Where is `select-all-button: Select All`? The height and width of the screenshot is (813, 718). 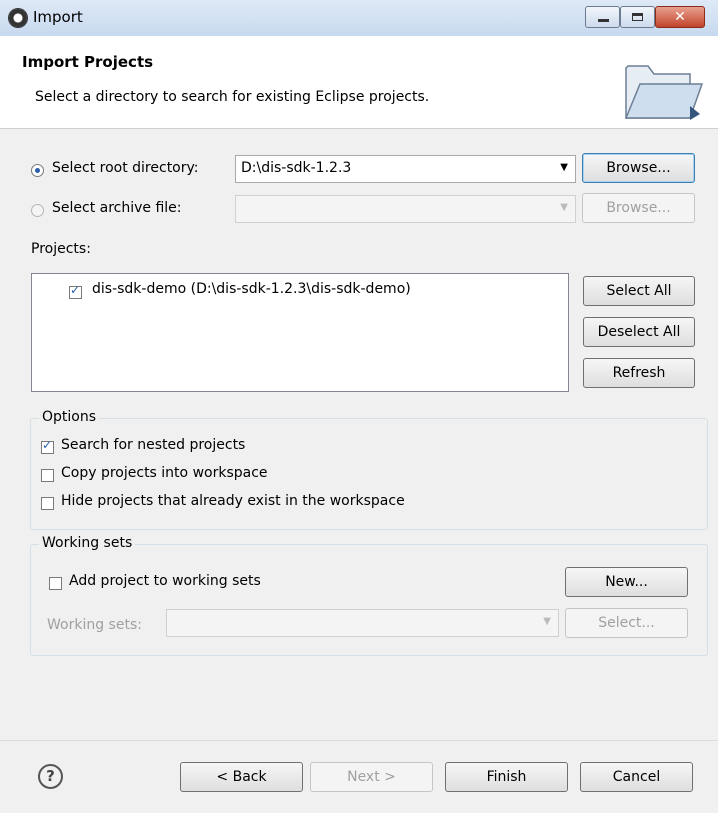 select-all-button: Select All is located at coordinates (639, 291).